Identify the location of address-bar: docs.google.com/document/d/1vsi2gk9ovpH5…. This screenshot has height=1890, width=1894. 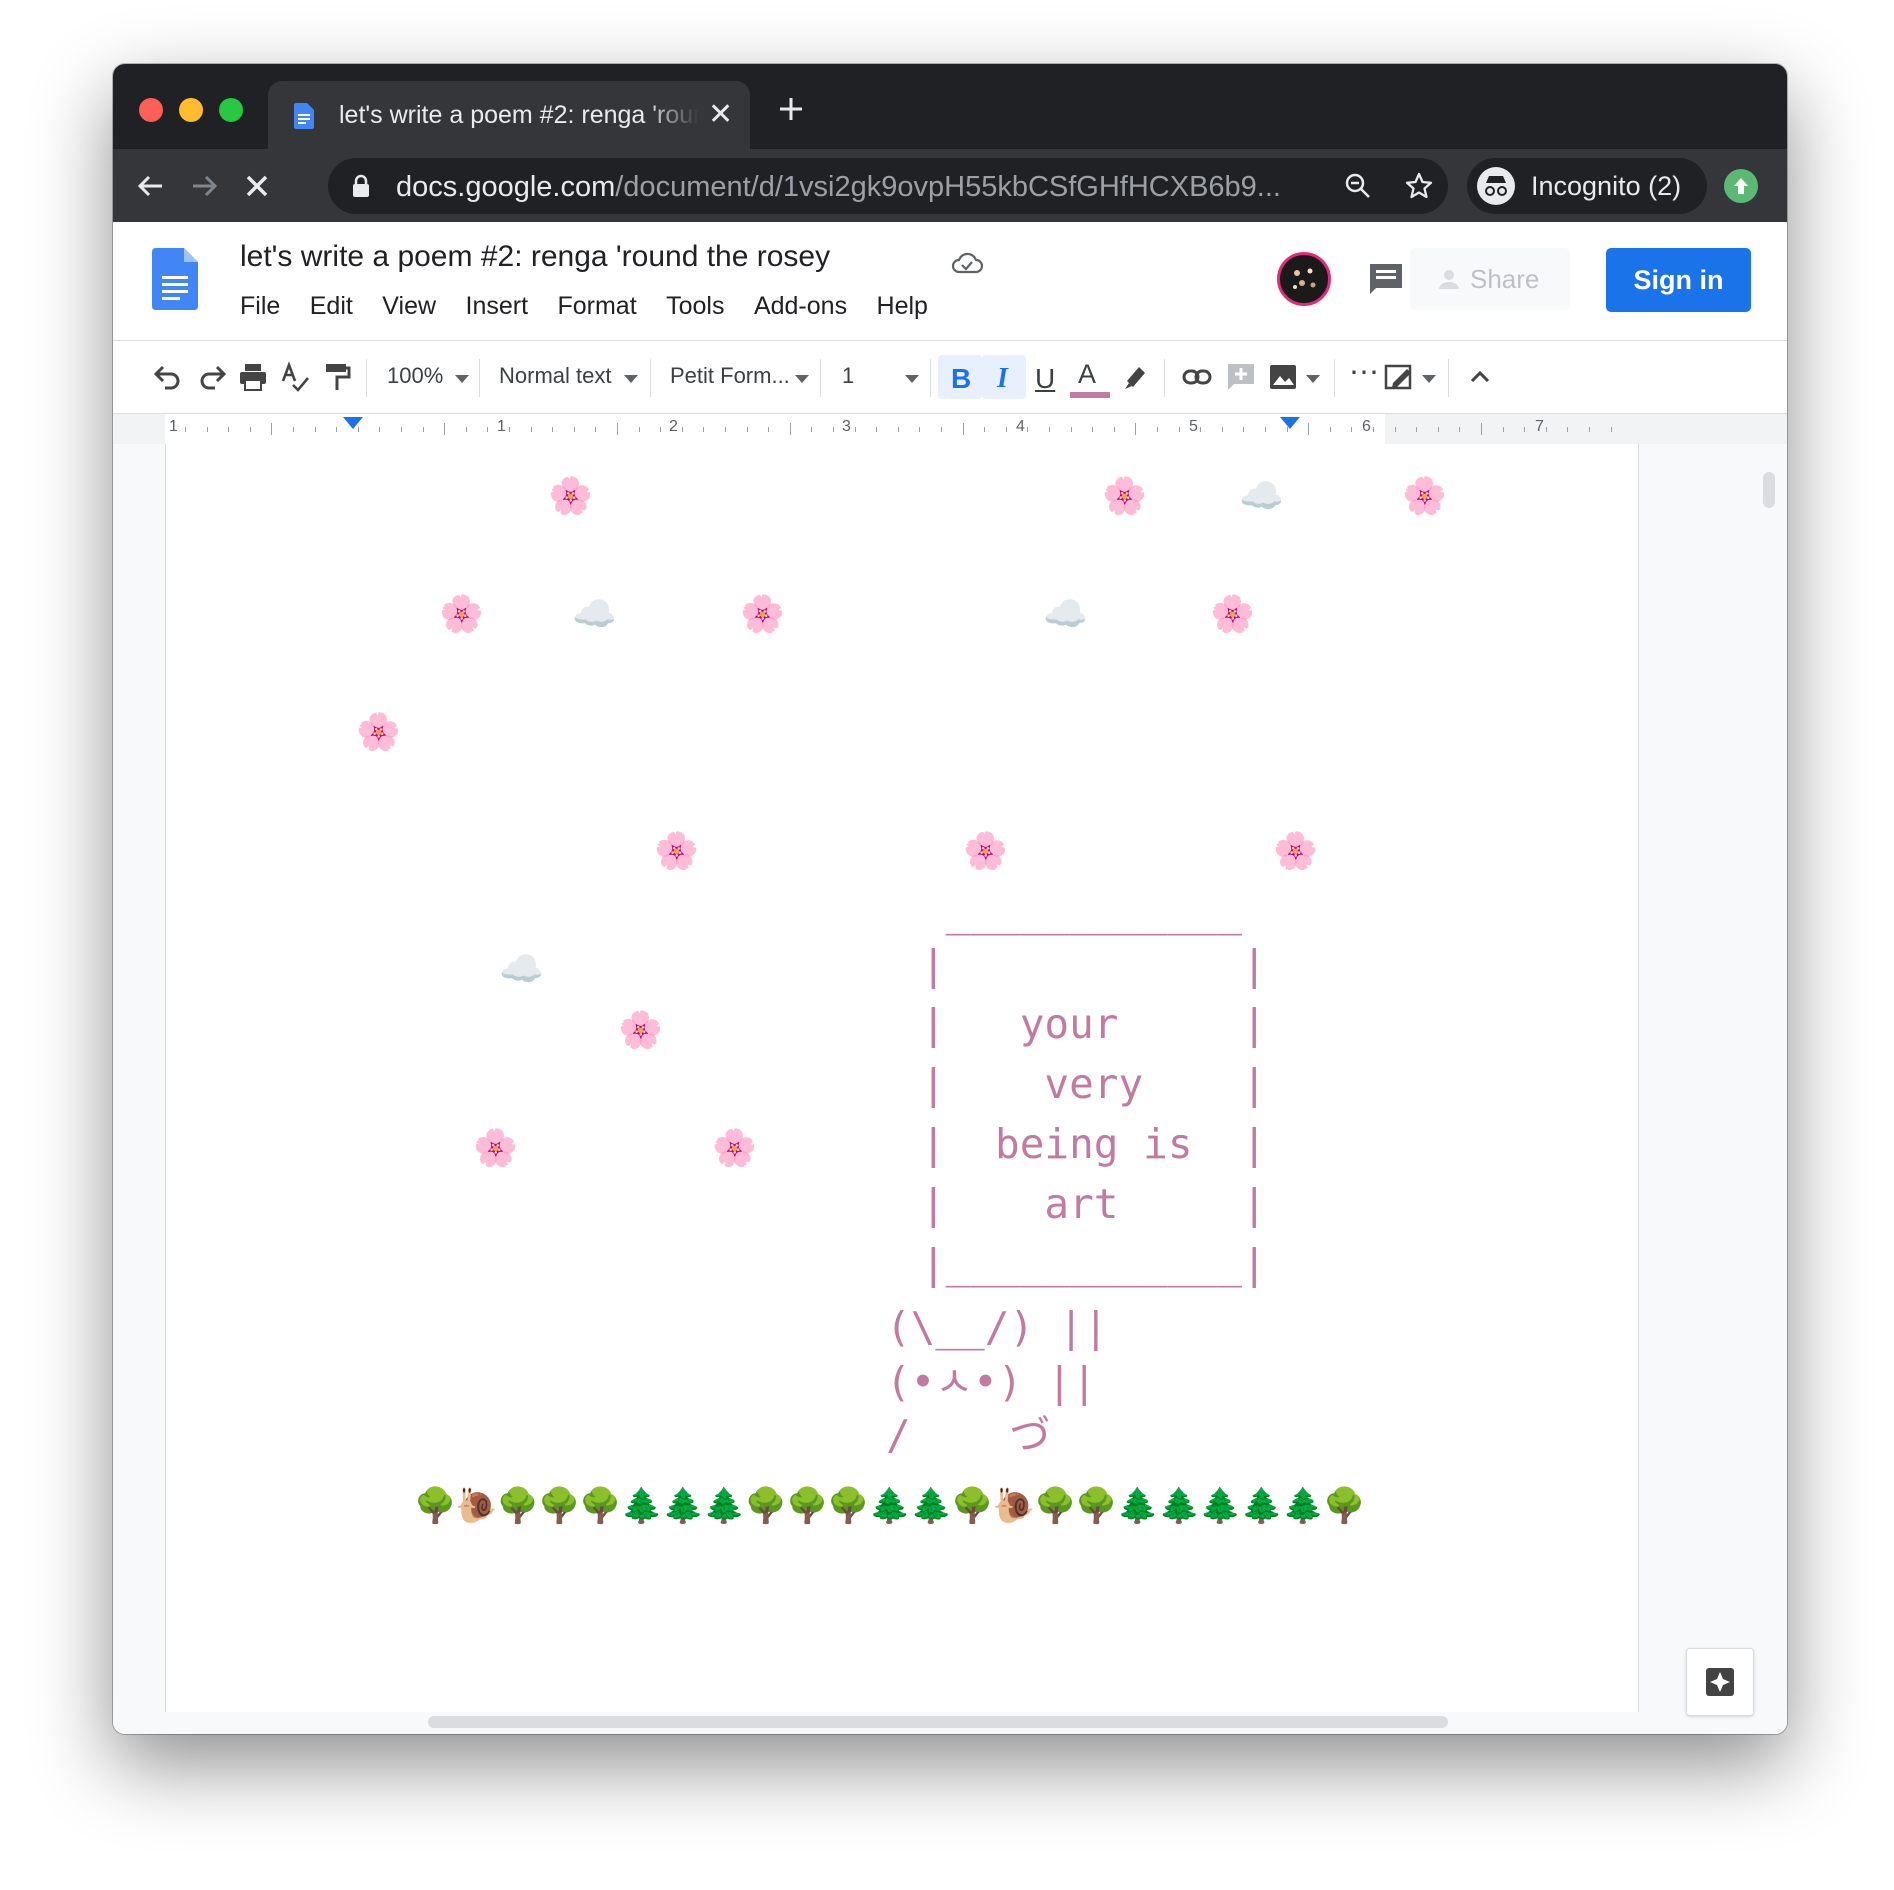
(888, 186).